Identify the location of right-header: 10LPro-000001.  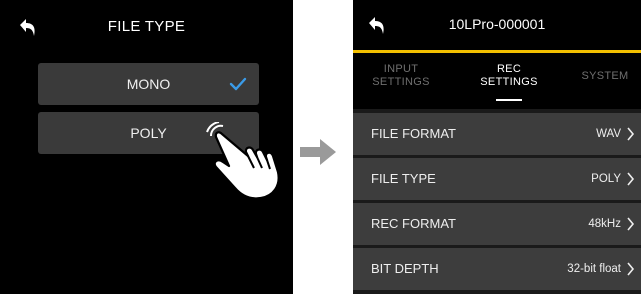
(497, 25).